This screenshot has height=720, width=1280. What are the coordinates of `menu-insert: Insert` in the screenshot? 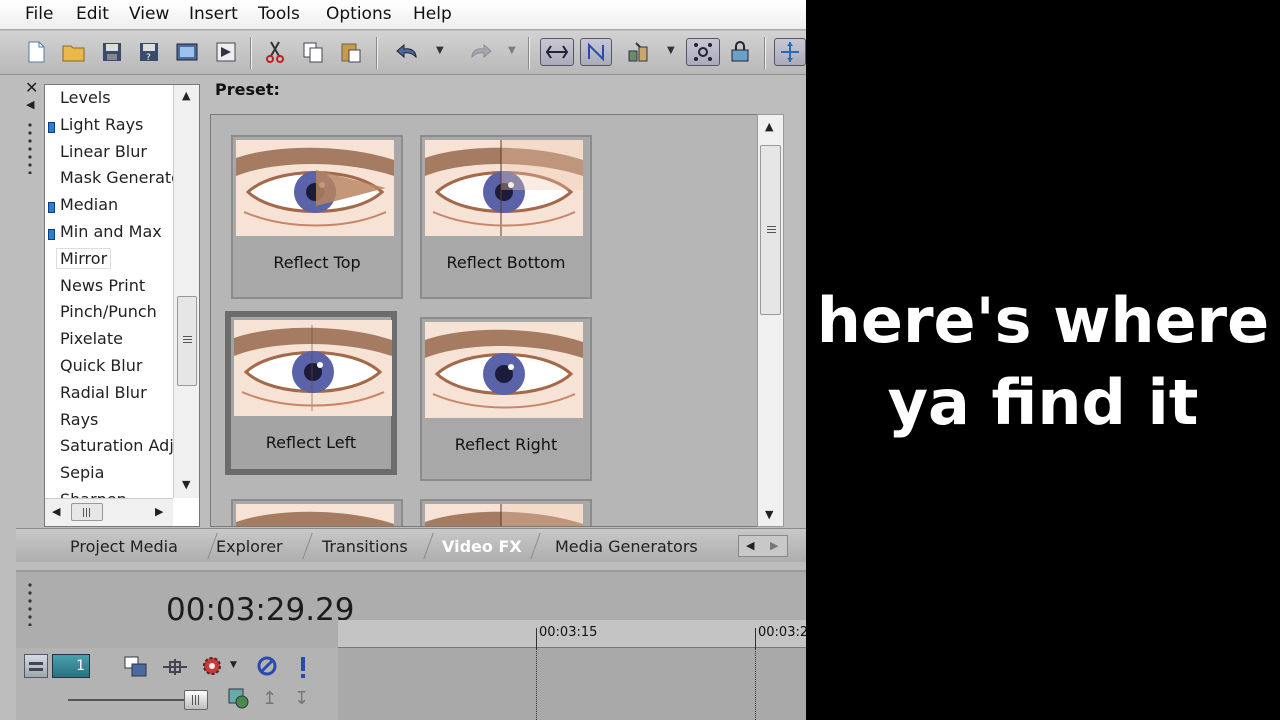 It's located at (213, 14).